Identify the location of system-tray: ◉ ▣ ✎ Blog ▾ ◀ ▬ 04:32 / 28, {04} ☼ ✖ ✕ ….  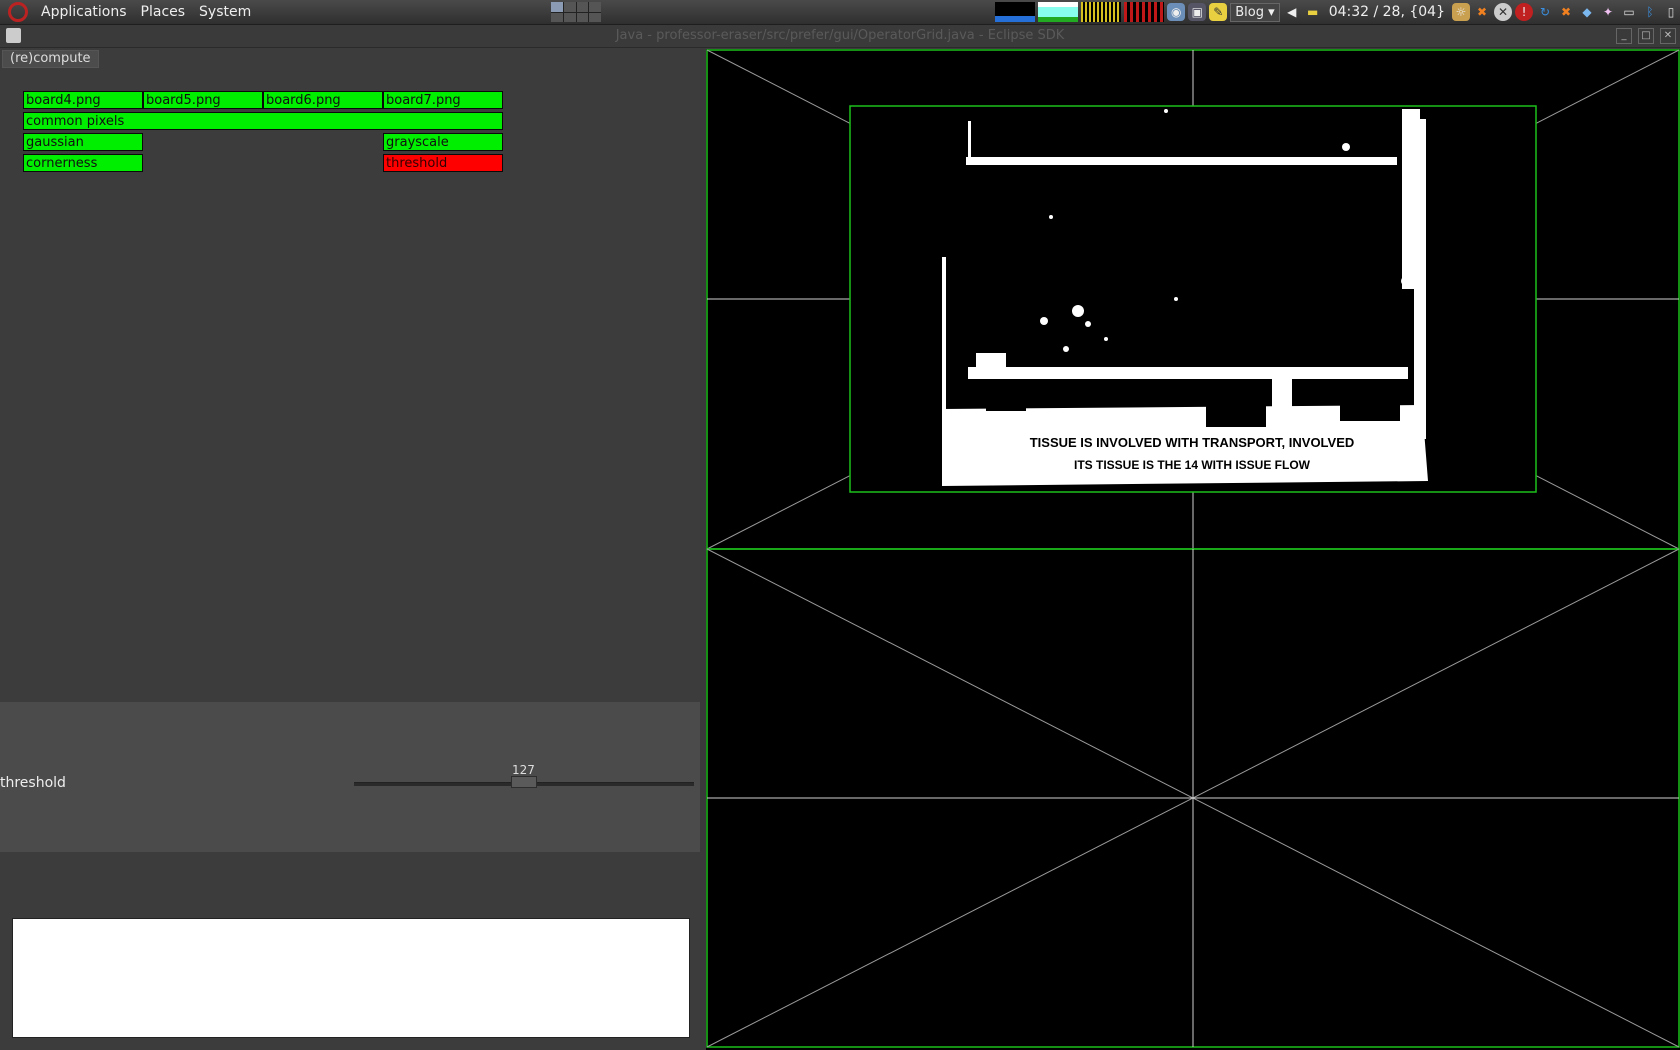
(1337, 12).